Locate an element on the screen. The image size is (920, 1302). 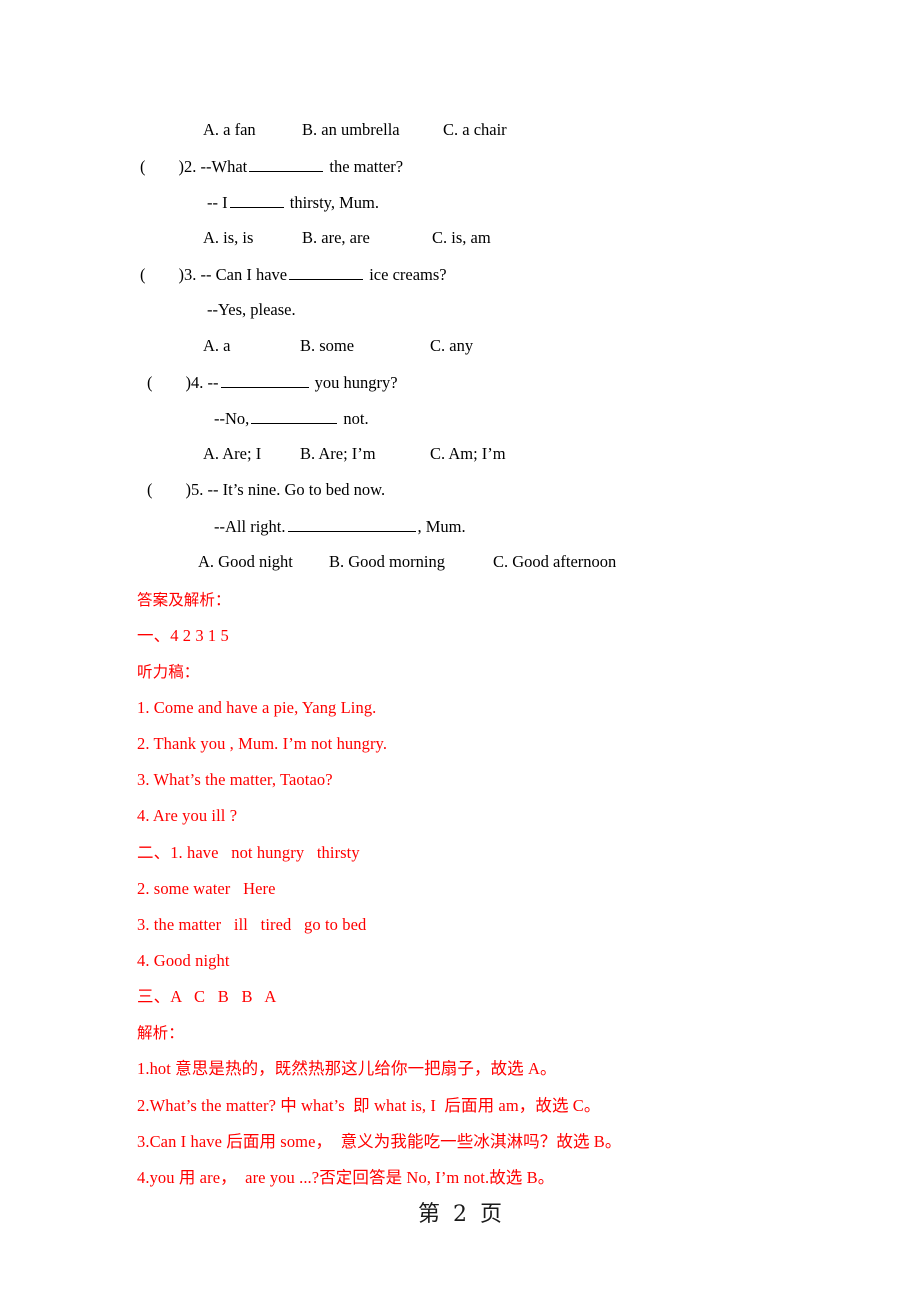
question-3-options: A. a B. some C. any is located at coordinates (236, 386).